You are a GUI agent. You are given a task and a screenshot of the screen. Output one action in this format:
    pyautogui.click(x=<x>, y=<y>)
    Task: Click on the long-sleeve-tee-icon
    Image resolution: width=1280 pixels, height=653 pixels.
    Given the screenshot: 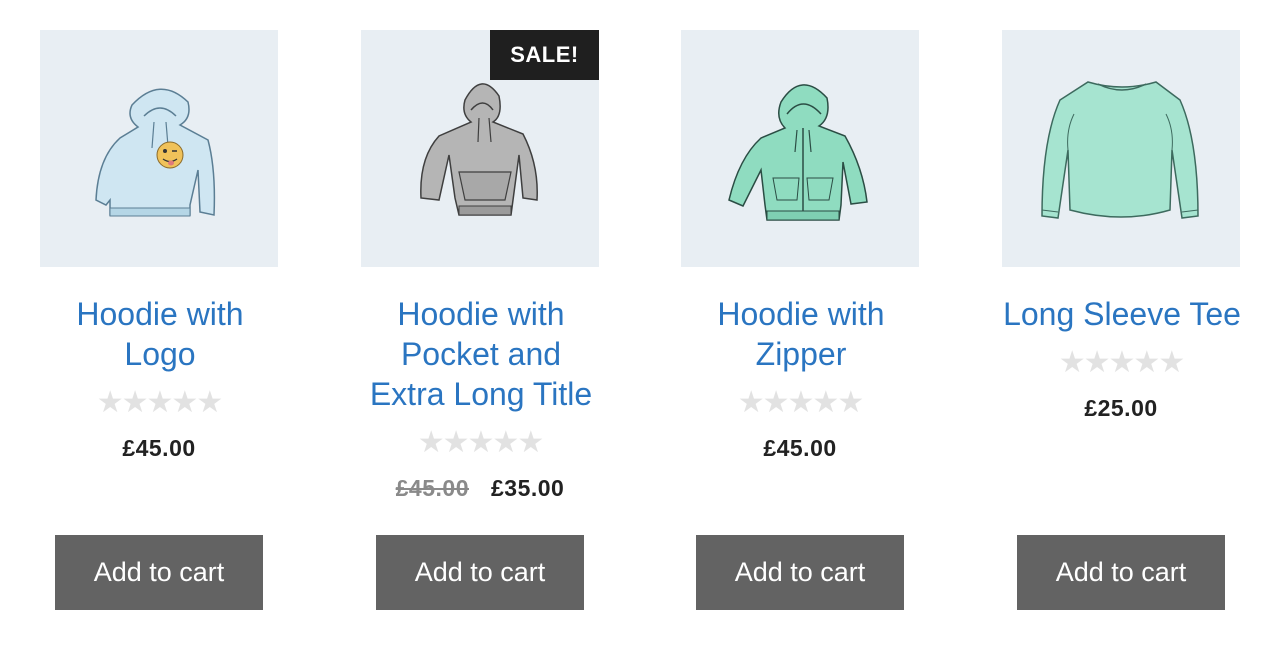 What is the action you would take?
    pyautogui.click(x=1120, y=150)
    